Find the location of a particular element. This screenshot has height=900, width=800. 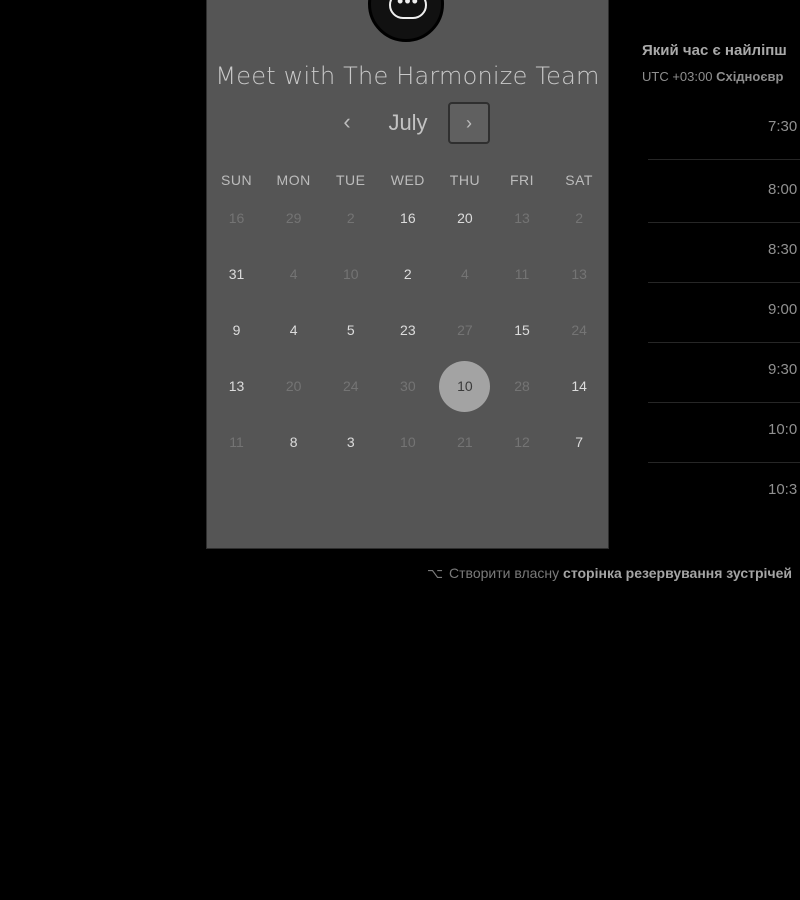

calendar-day-number: 21 is located at coordinates (465, 442).